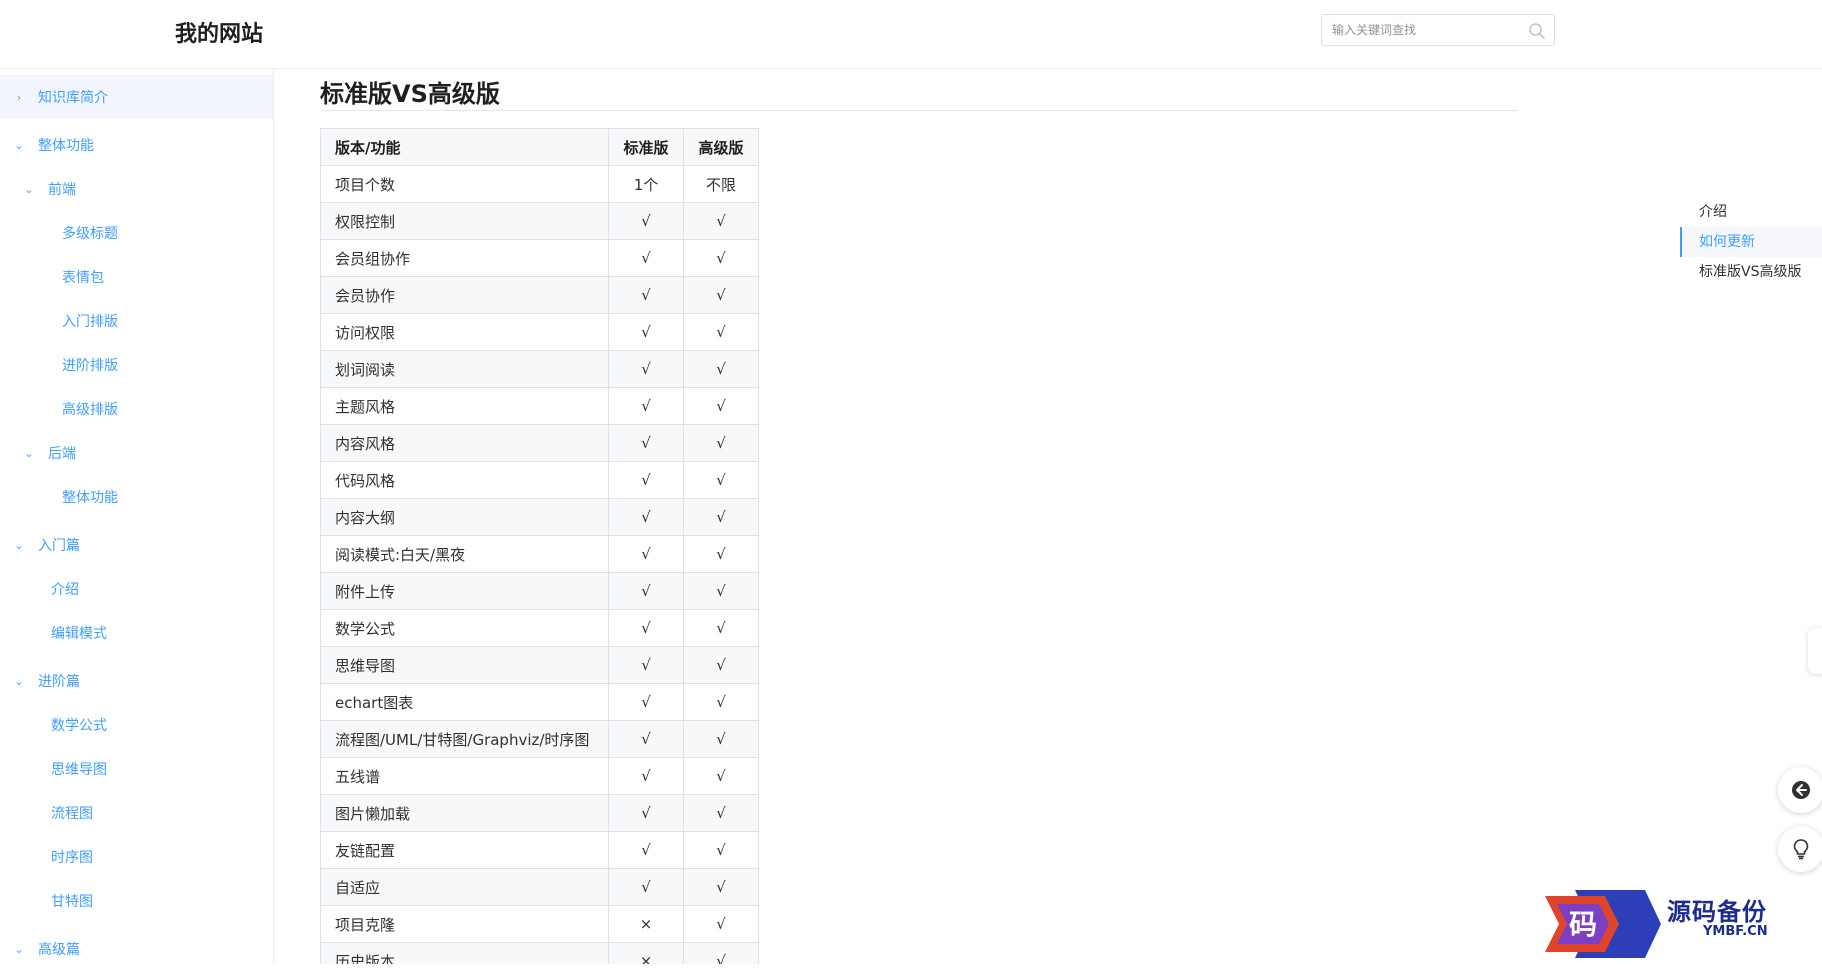  Describe the element at coordinates (72, 858) in the screenshot. I see `sidebar-item-label: 时序图` at that location.